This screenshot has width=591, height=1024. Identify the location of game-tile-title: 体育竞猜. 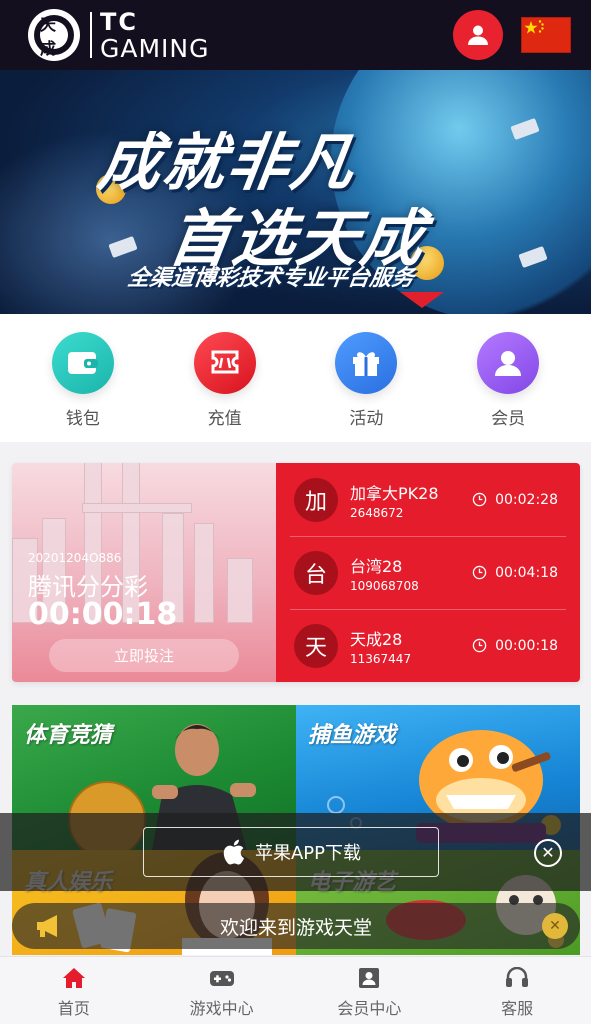
(68, 735).